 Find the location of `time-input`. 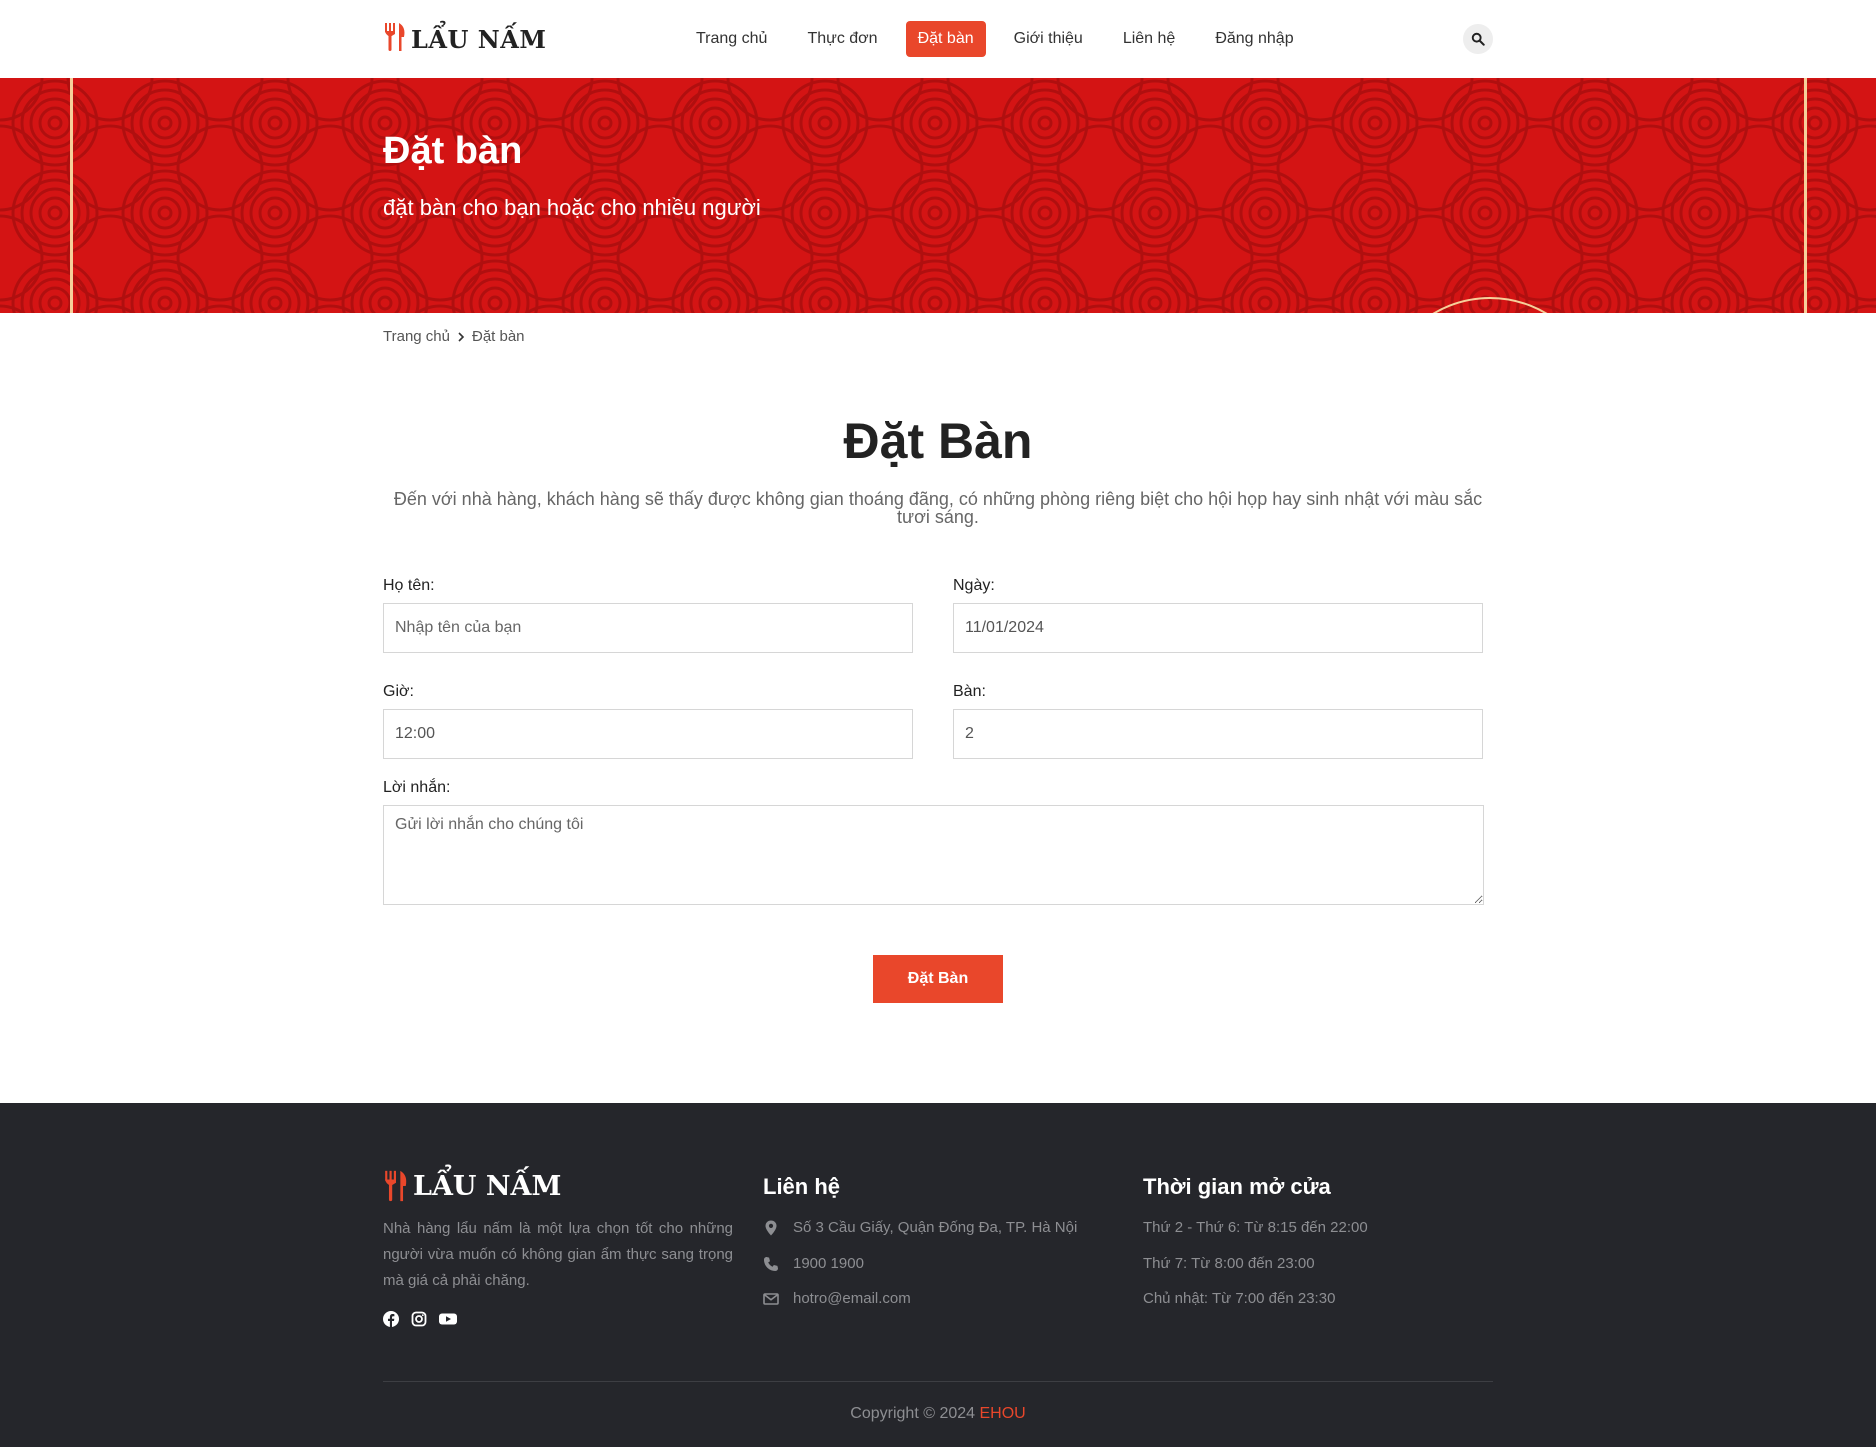

time-input is located at coordinates (648, 734).